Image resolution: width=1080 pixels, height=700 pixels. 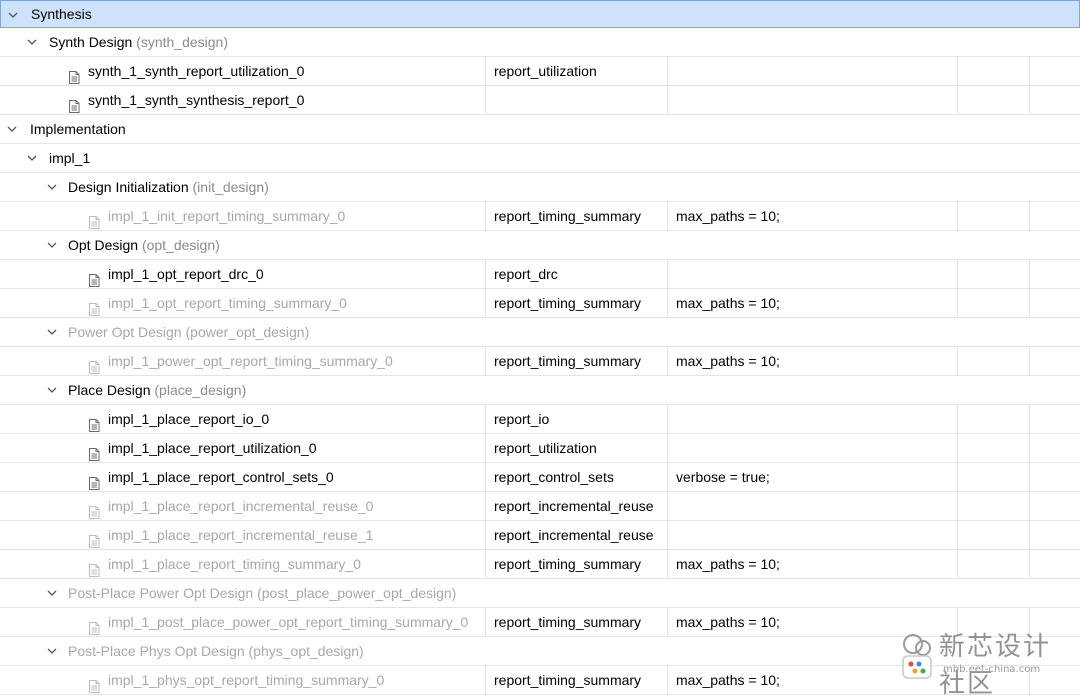 I want to click on name-cell: impl_1_place_report_control_sets_0, so click(x=242, y=477).